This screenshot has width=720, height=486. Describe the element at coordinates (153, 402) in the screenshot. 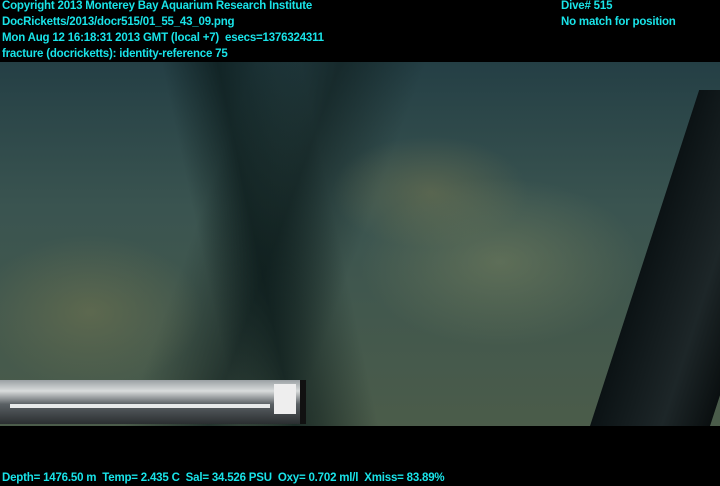

I see `rov-sample-bar` at that location.